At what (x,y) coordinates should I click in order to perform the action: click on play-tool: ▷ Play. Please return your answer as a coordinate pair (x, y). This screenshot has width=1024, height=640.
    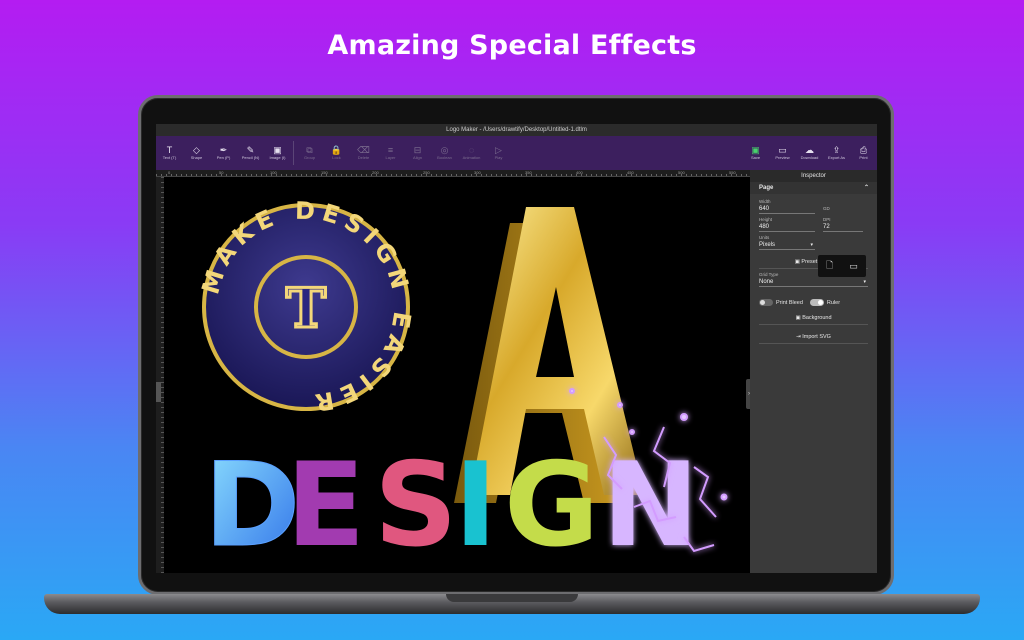
    Looking at the image, I should click on (498, 153).